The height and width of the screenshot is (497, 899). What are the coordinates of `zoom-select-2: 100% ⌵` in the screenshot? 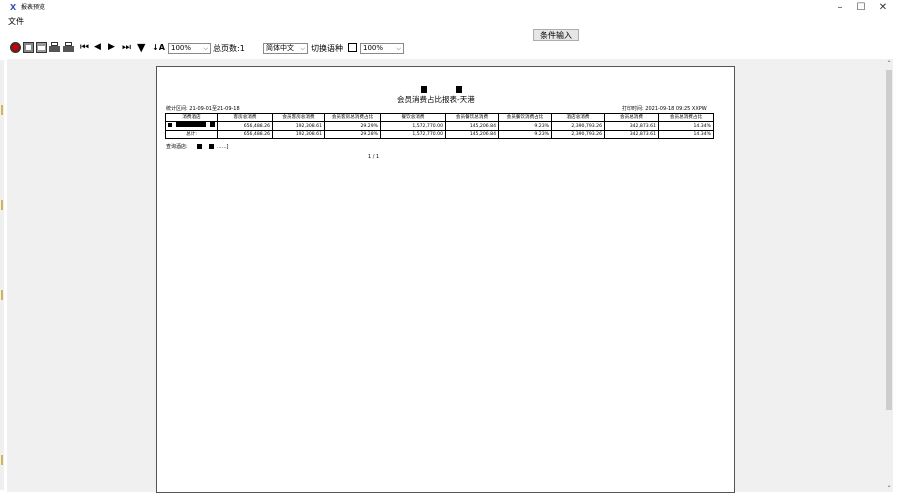 It's located at (382, 48).